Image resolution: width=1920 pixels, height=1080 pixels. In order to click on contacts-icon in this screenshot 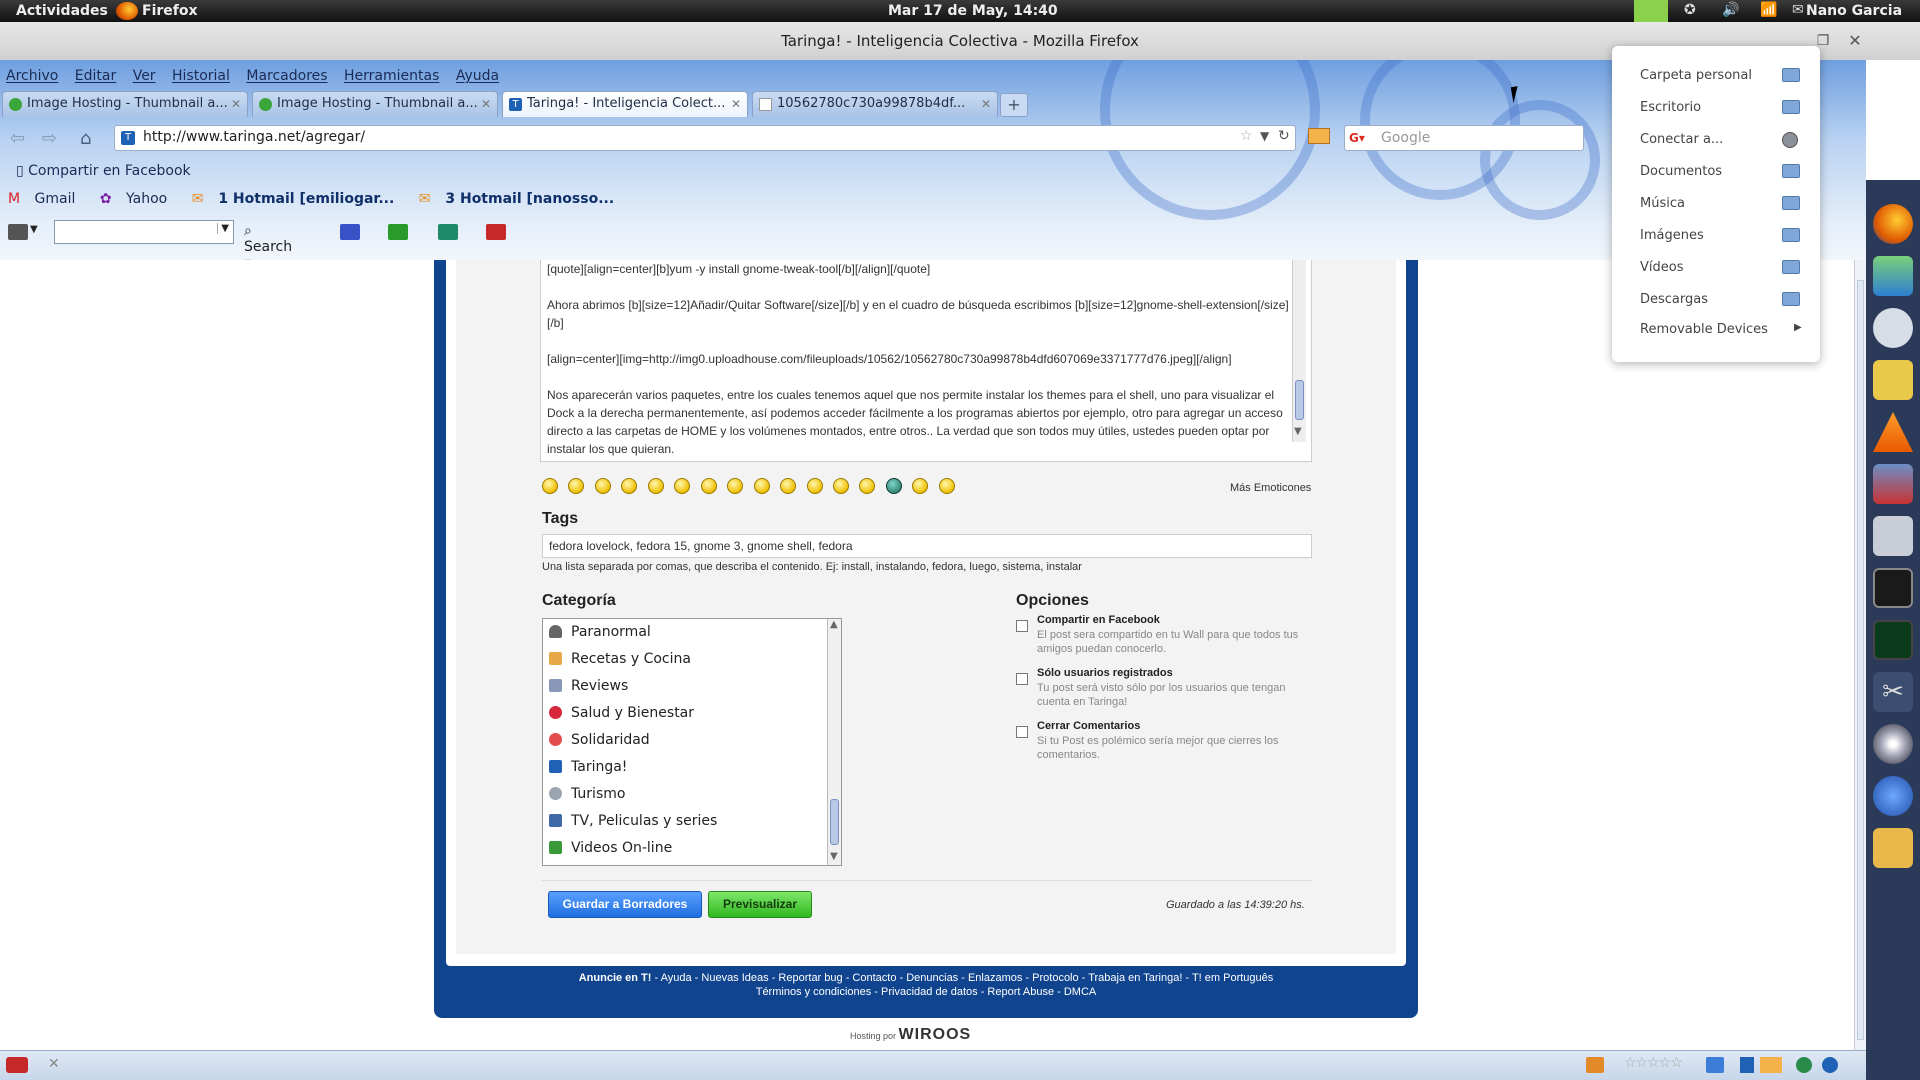, I will do `click(1893, 276)`.